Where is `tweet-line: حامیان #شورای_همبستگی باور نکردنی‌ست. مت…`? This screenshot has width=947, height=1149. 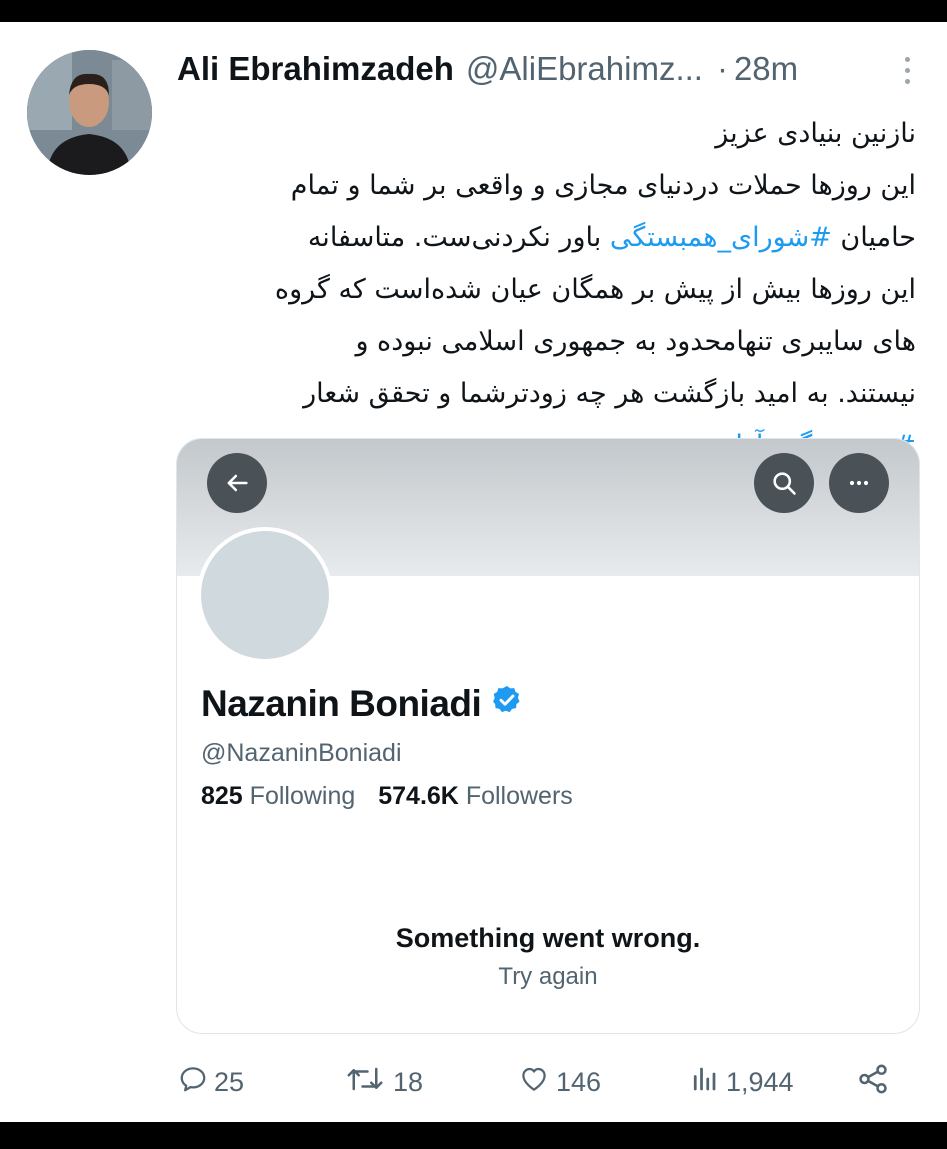 tweet-line: حامیان #شورای_همبستگی باور نکردنی‌ست. مت… is located at coordinates (546, 238).